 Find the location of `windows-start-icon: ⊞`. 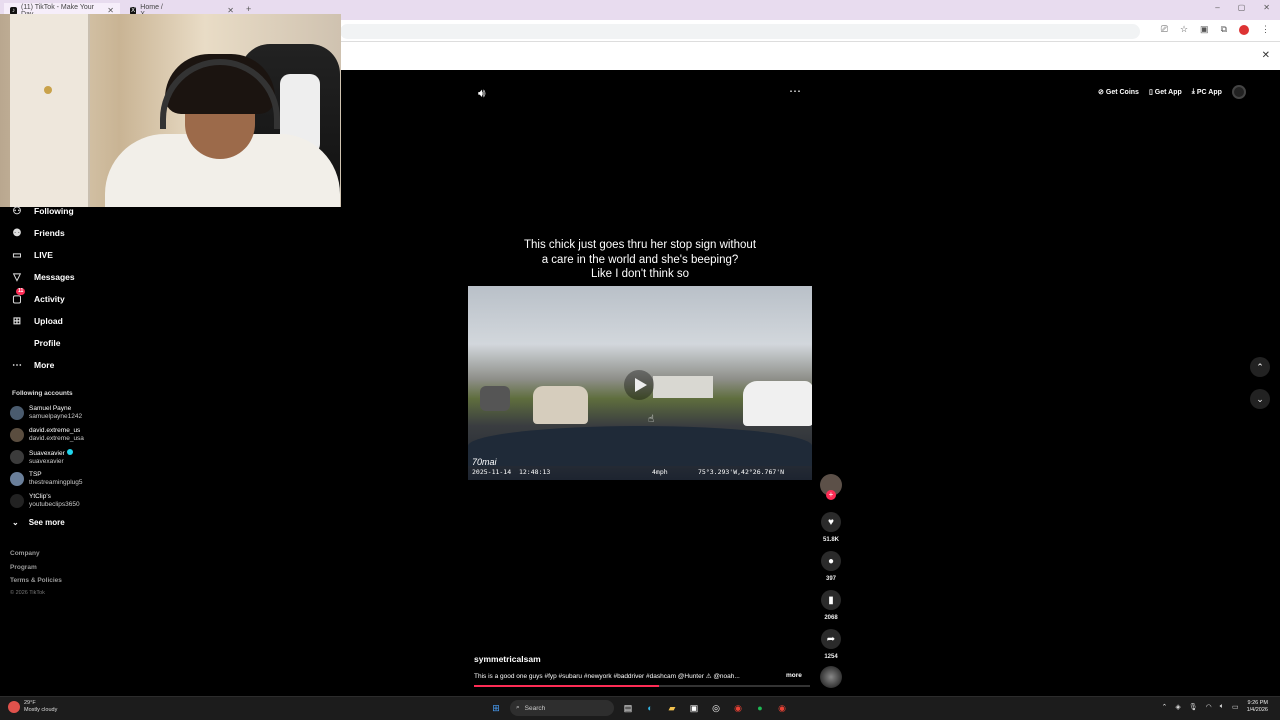

windows-start-icon: ⊞ is located at coordinates (496, 708).